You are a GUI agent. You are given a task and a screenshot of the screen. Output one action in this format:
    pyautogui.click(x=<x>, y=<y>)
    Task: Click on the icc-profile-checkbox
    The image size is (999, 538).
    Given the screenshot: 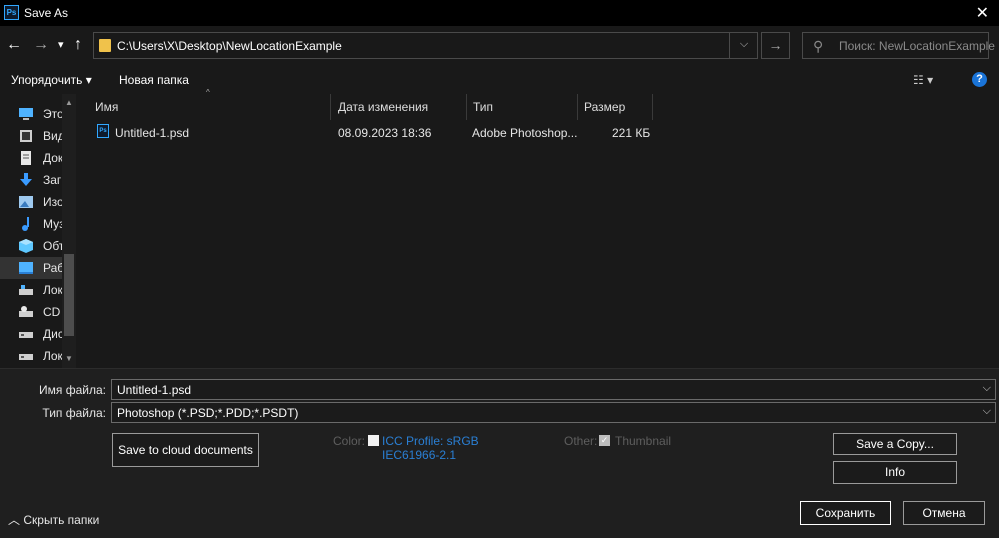 What is the action you would take?
    pyautogui.click(x=373, y=440)
    